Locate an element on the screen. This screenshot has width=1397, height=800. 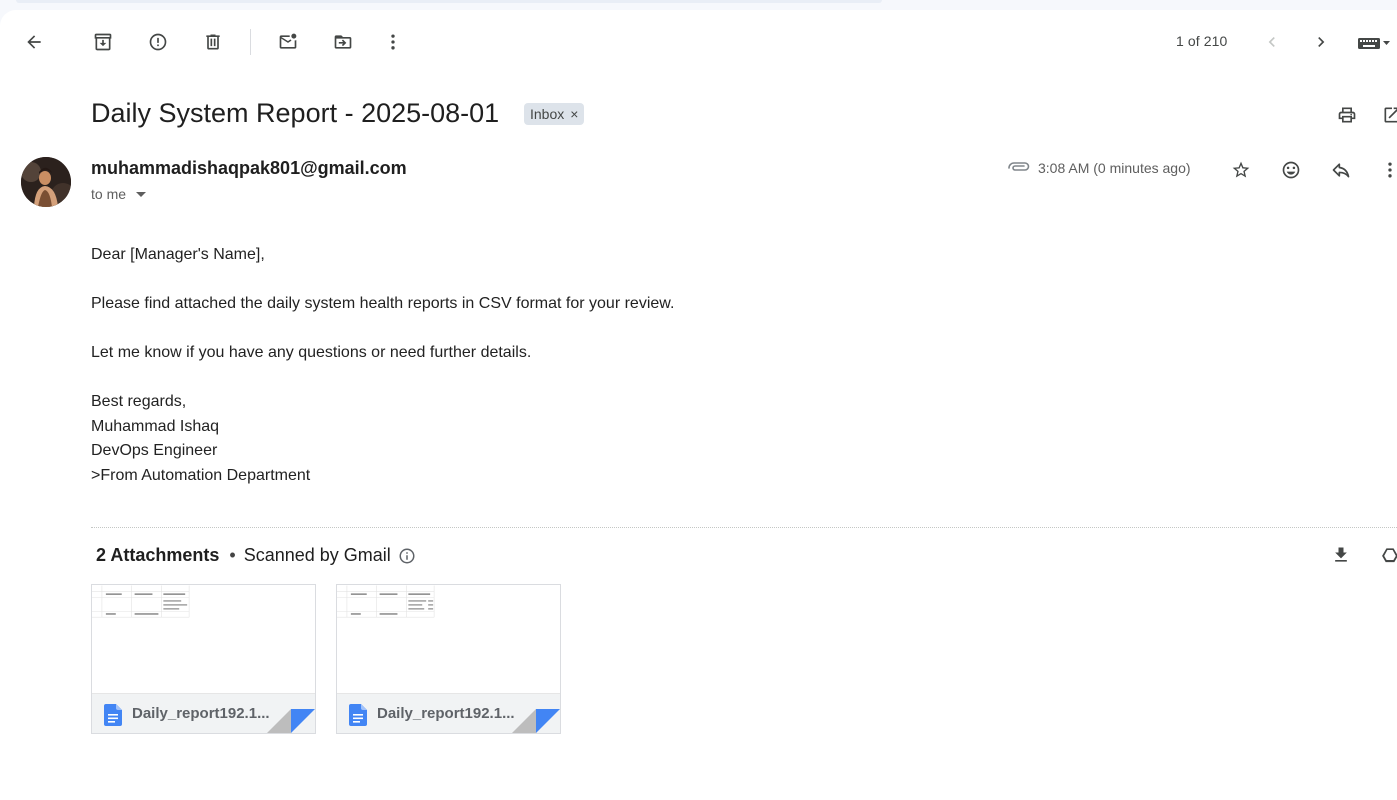
chevron-right-icon is located at coordinates (1321, 42).